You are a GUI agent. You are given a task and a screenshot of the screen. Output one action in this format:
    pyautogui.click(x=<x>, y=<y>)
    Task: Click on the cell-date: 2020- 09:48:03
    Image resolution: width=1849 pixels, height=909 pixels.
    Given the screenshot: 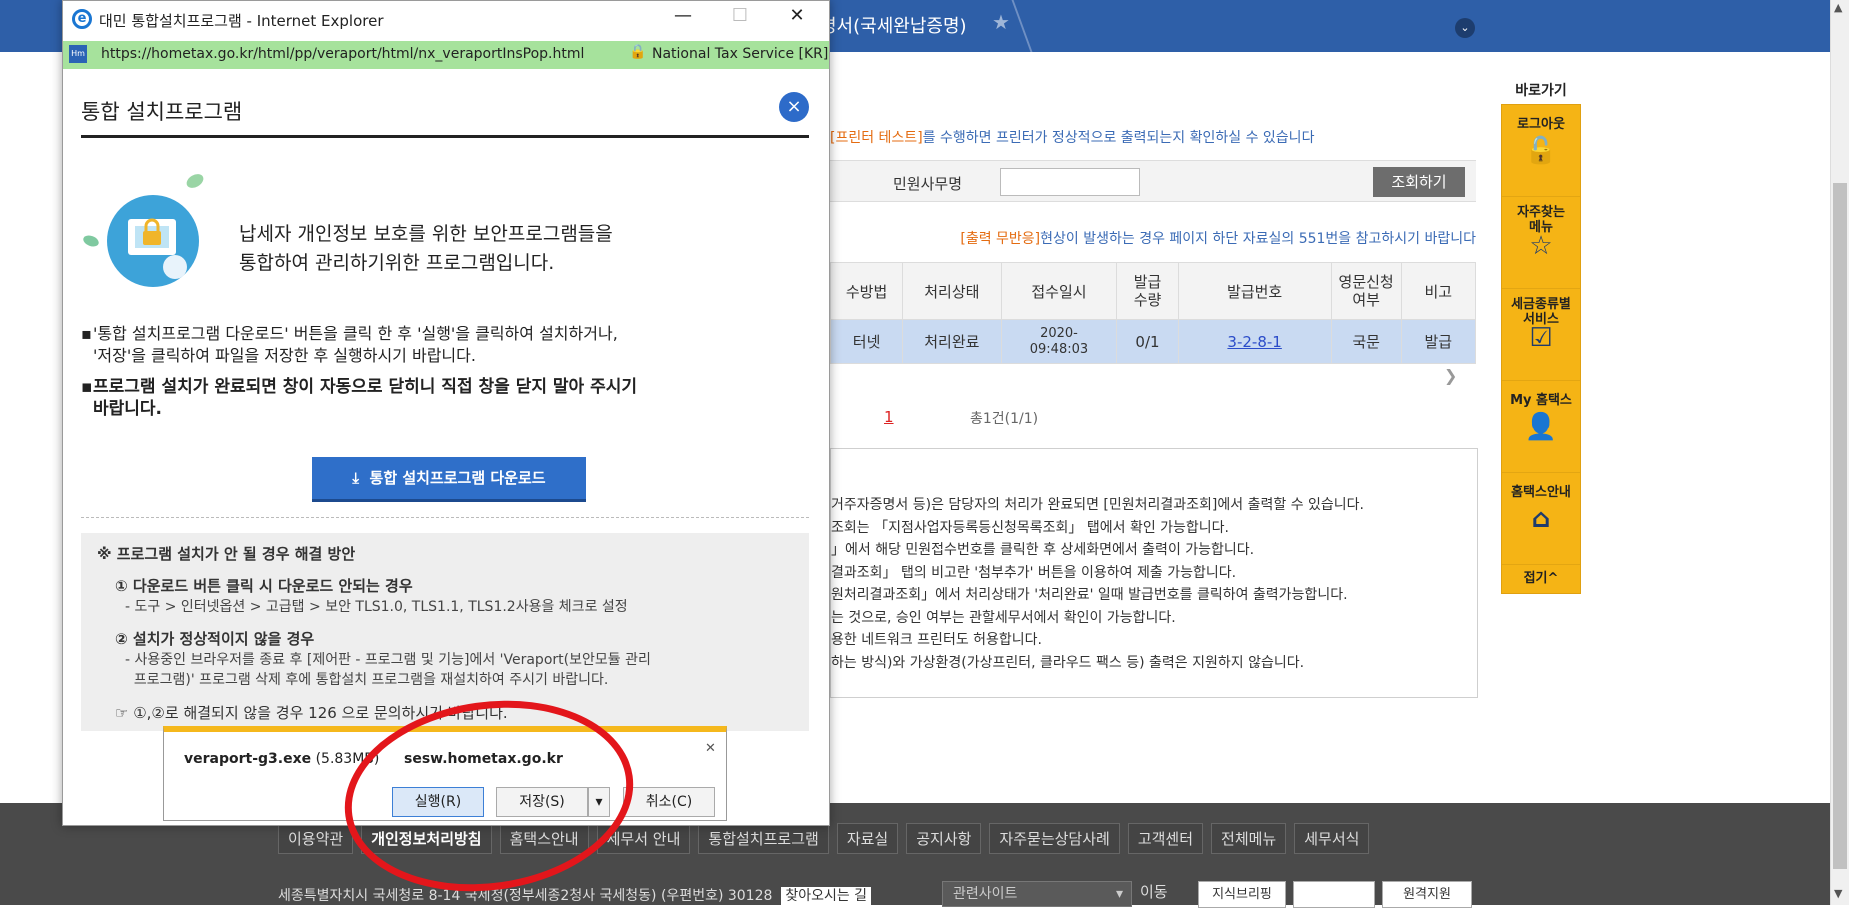 What is the action you would take?
    pyautogui.click(x=1059, y=341)
    